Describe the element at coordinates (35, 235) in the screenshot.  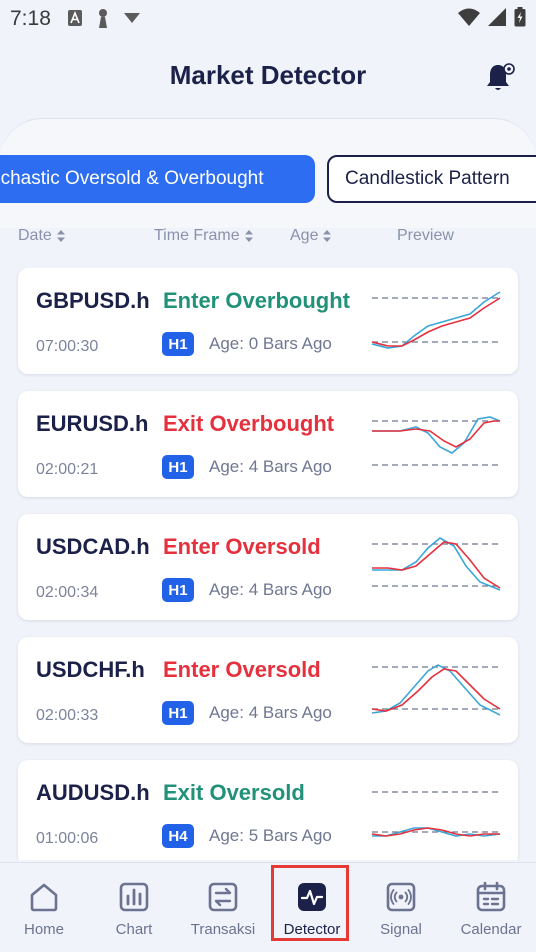
I see `col-date-label: Date` at that location.